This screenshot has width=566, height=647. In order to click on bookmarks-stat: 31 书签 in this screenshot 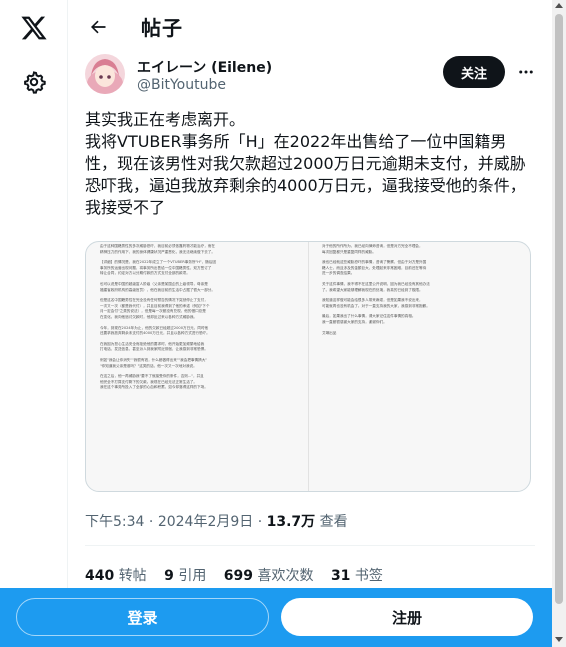, I will do `click(357, 575)`.